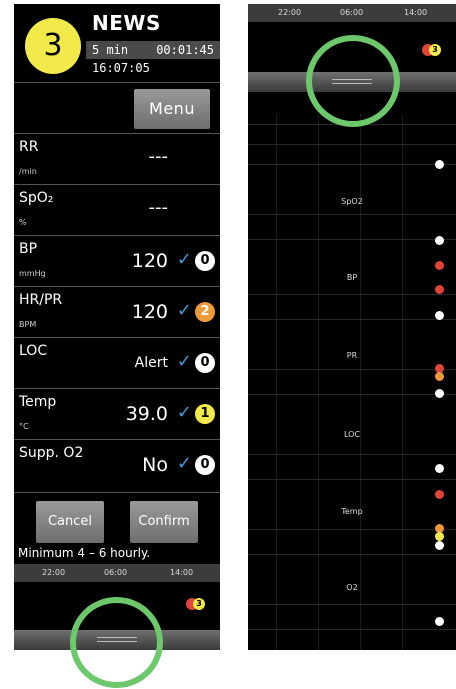 This screenshot has width=456, height=689. What do you see at coordinates (117, 522) in the screenshot?
I see `action-bar: Cancel Confirm` at bounding box center [117, 522].